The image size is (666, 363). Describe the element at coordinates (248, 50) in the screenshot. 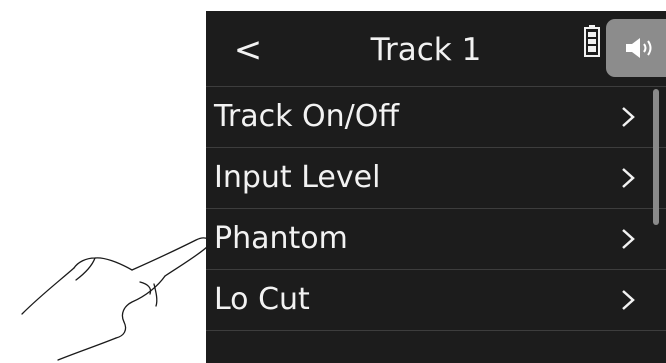

I see `back-button: <` at that location.